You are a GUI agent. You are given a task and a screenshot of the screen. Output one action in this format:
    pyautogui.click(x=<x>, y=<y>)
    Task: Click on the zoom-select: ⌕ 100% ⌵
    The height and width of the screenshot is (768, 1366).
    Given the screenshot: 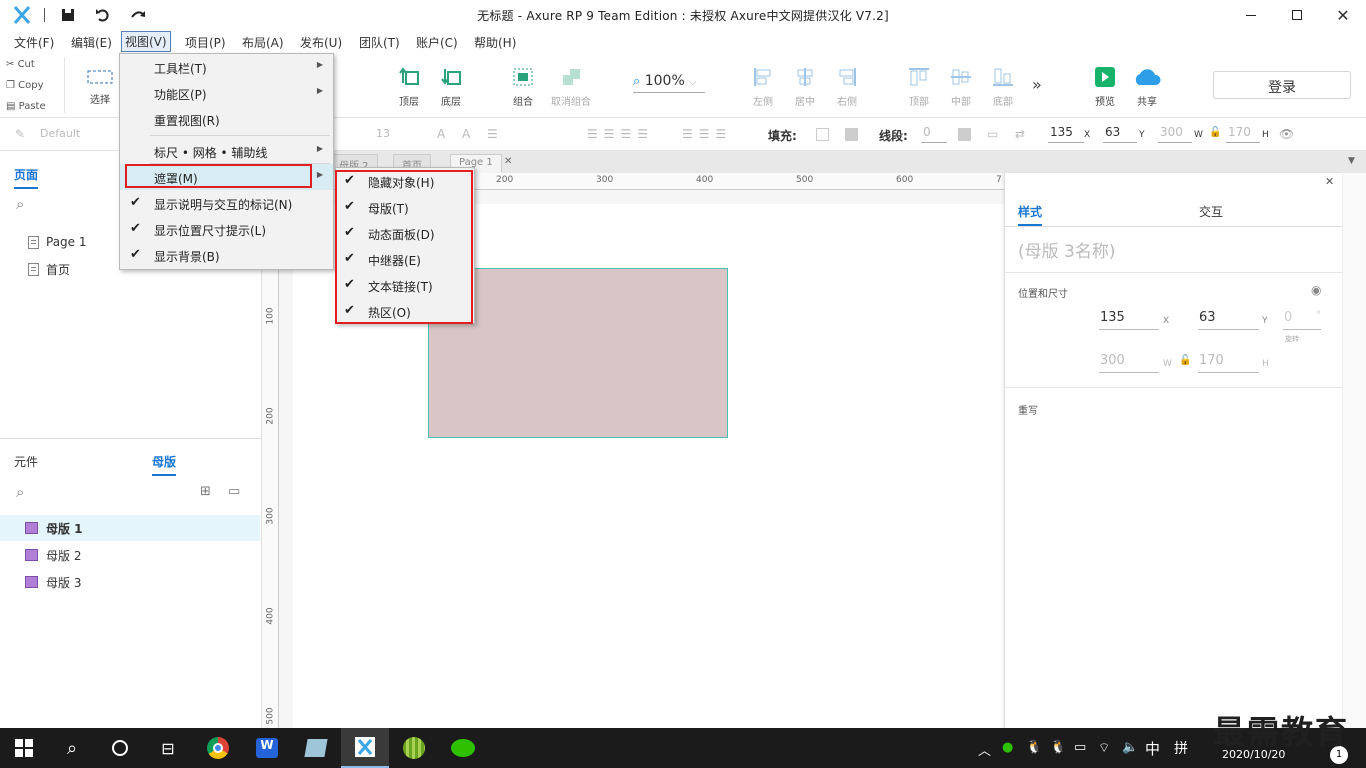 What is the action you would take?
    pyautogui.click(x=669, y=83)
    